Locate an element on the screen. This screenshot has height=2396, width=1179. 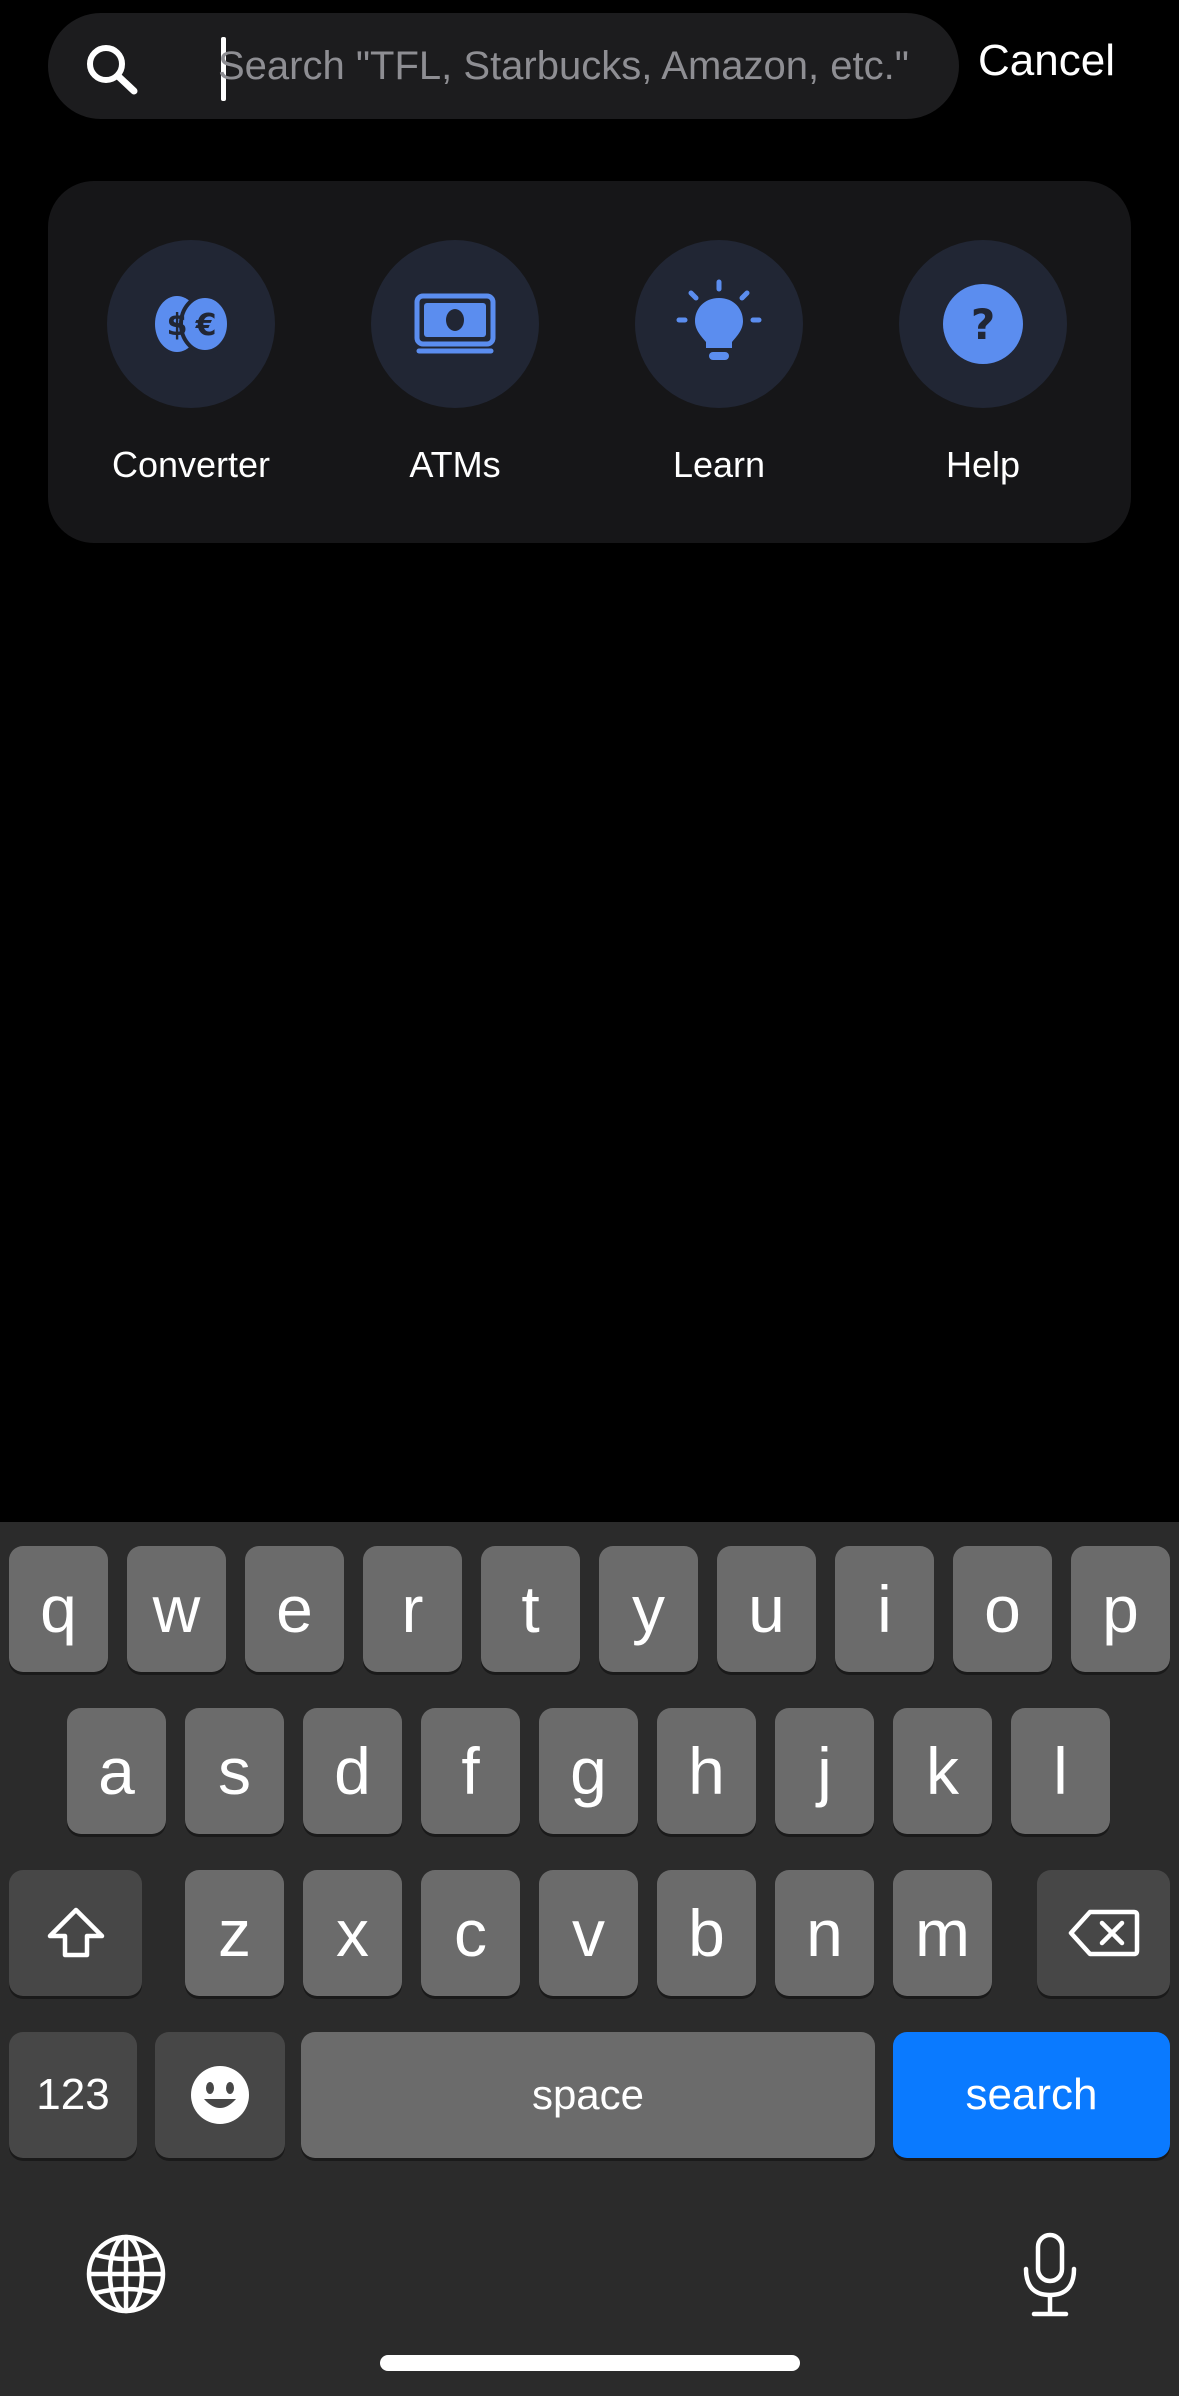
home-indicator is located at coordinates (590, 2363).